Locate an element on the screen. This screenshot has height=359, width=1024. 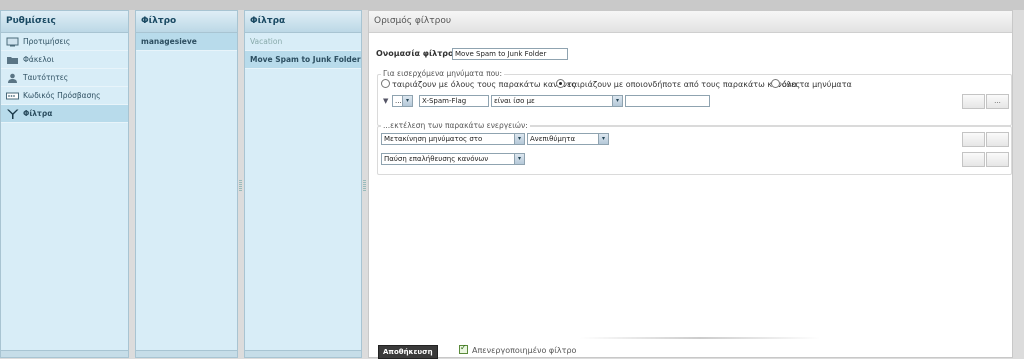
sidebar-item-folders: Φάκελοι is located at coordinates (64, 60).